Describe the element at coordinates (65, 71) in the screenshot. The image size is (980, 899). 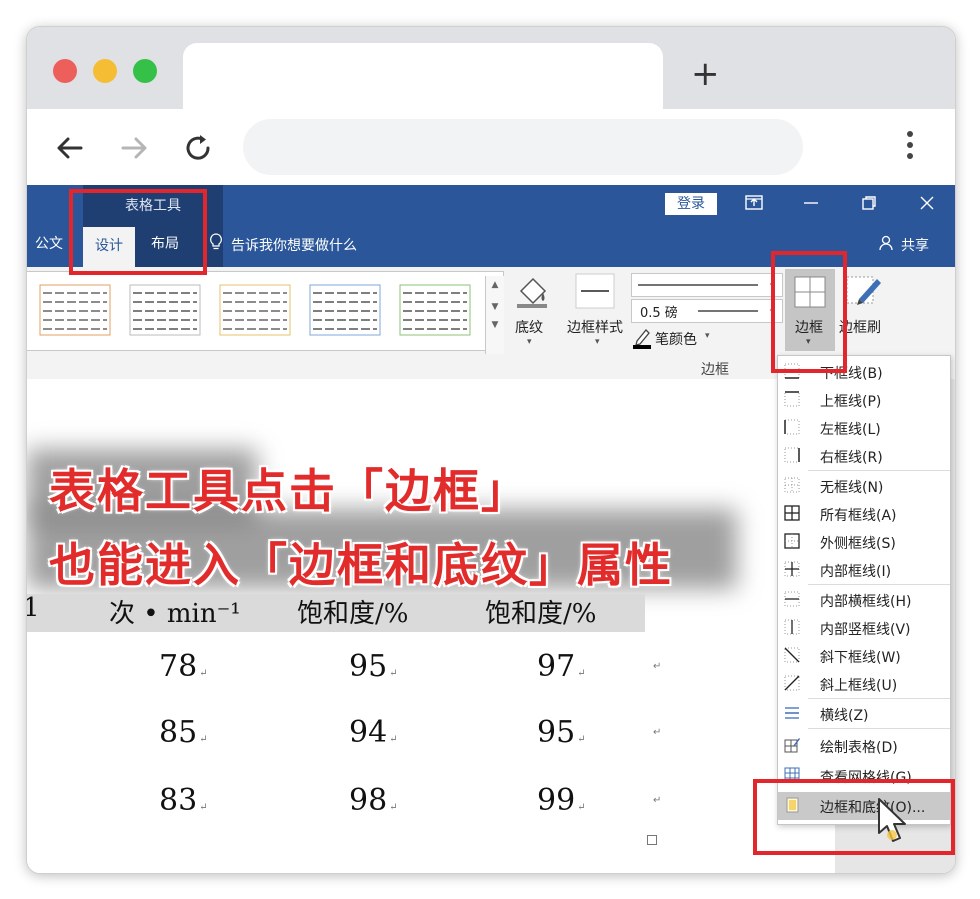
I see `close-window-button` at that location.